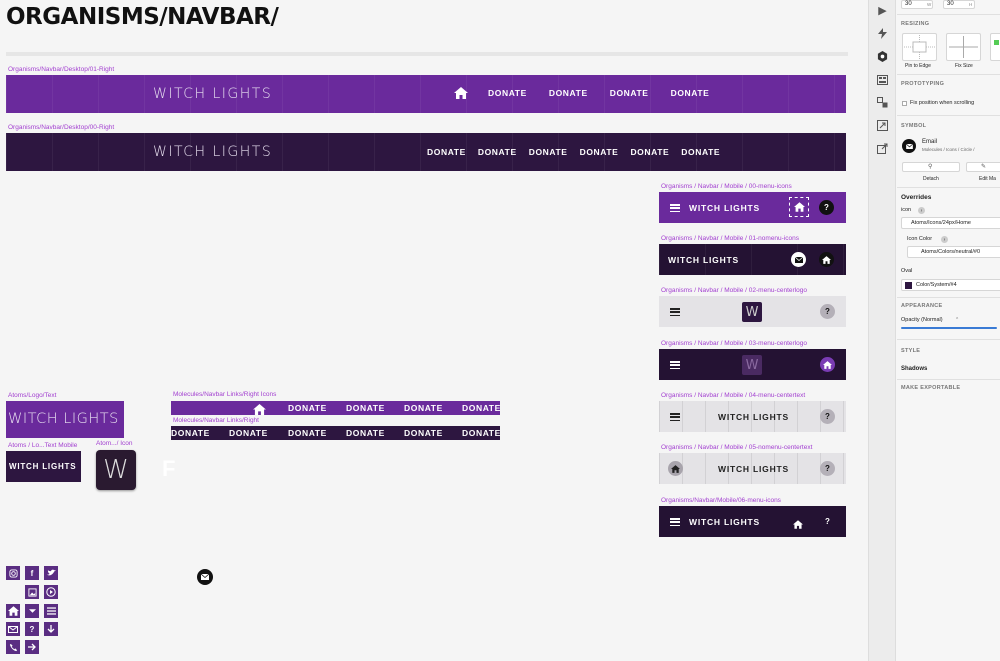 This screenshot has width=1000, height=661. I want to click on phone-icon, so click(13, 647).